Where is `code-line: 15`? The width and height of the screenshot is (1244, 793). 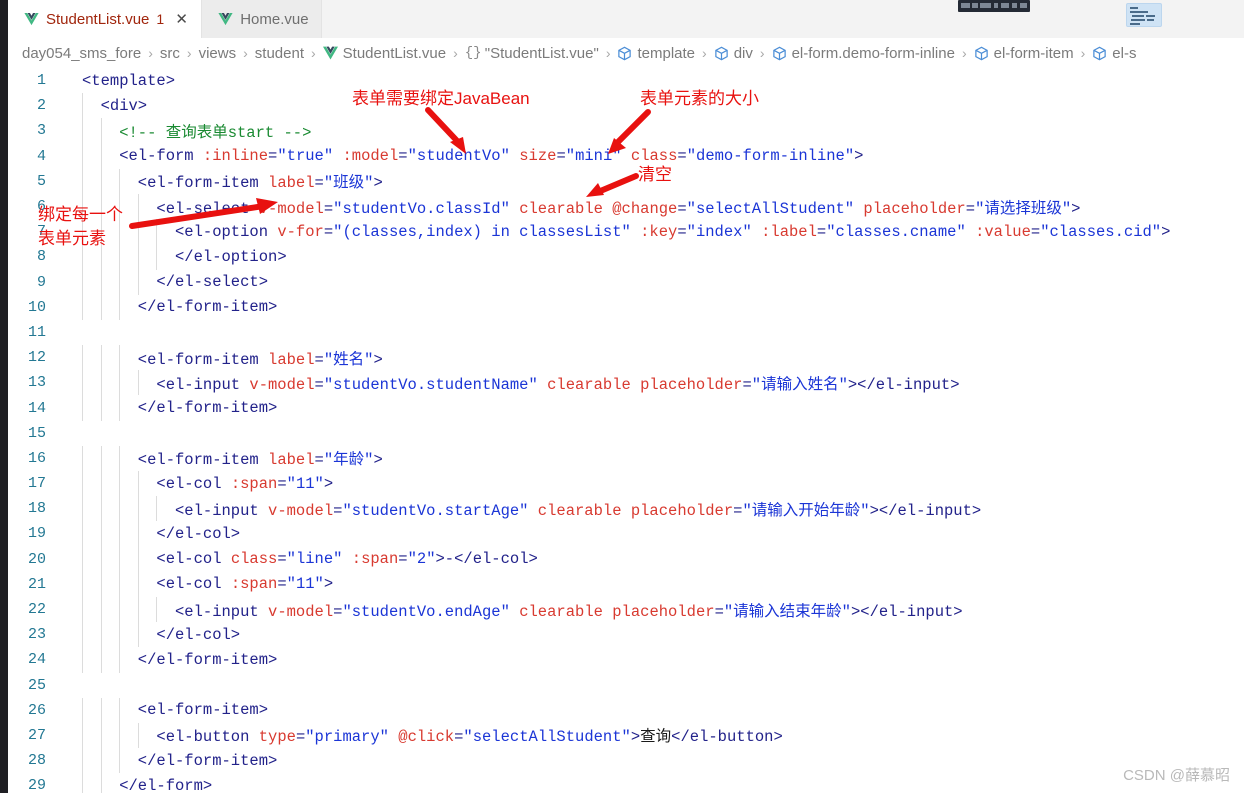 code-line: 15 is located at coordinates (626, 433).